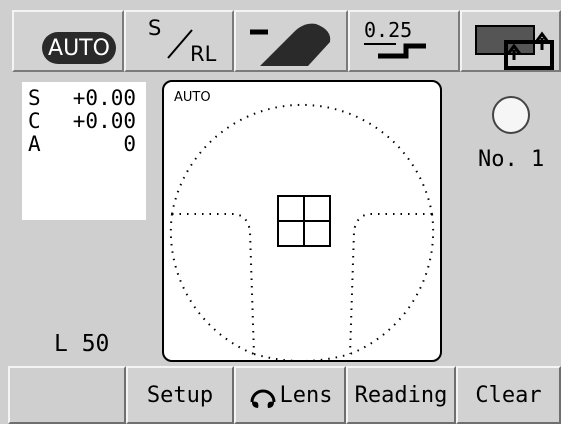 This screenshot has height=424, width=561. What do you see at coordinates (306, 395) in the screenshot?
I see `lens-label: Lens` at bounding box center [306, 395].